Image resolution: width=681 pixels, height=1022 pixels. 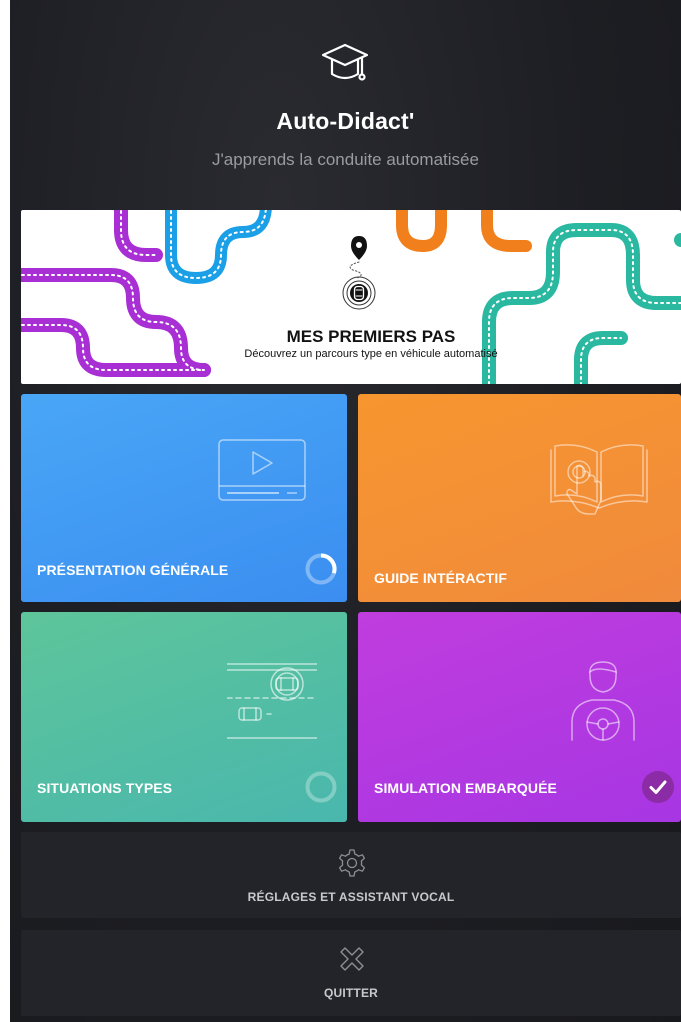 I want to click on settings-button: RÉGLAGES ET ASSISTANT VOCAL, so click(x=351, y=875).